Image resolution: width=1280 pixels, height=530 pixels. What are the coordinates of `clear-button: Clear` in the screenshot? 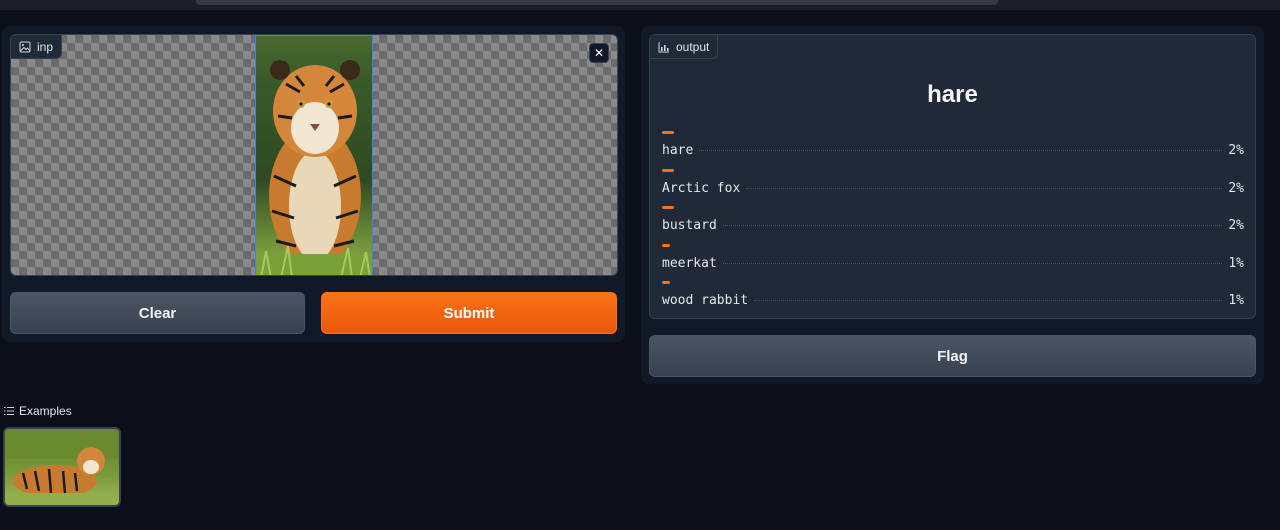 It's located at (157, 313).